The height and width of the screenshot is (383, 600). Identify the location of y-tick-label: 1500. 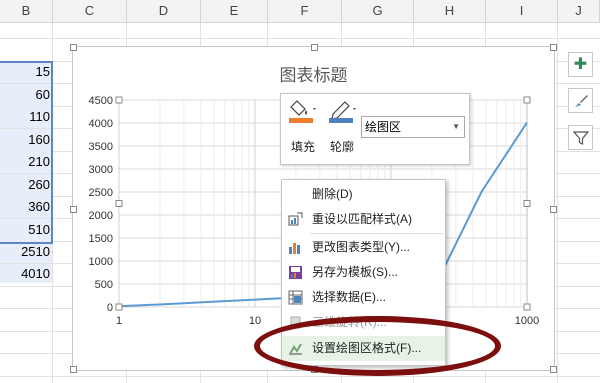
(101, 239).